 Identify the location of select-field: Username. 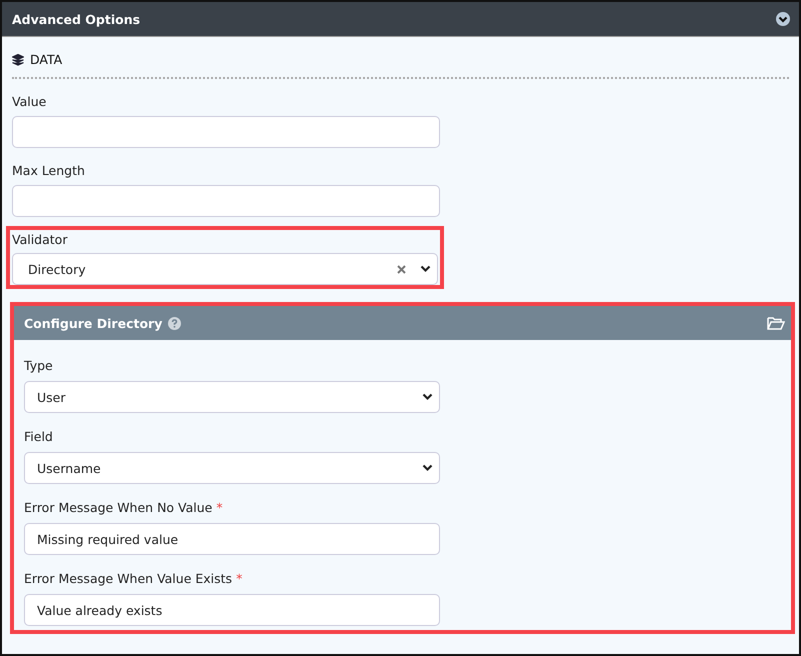
(232, 468).